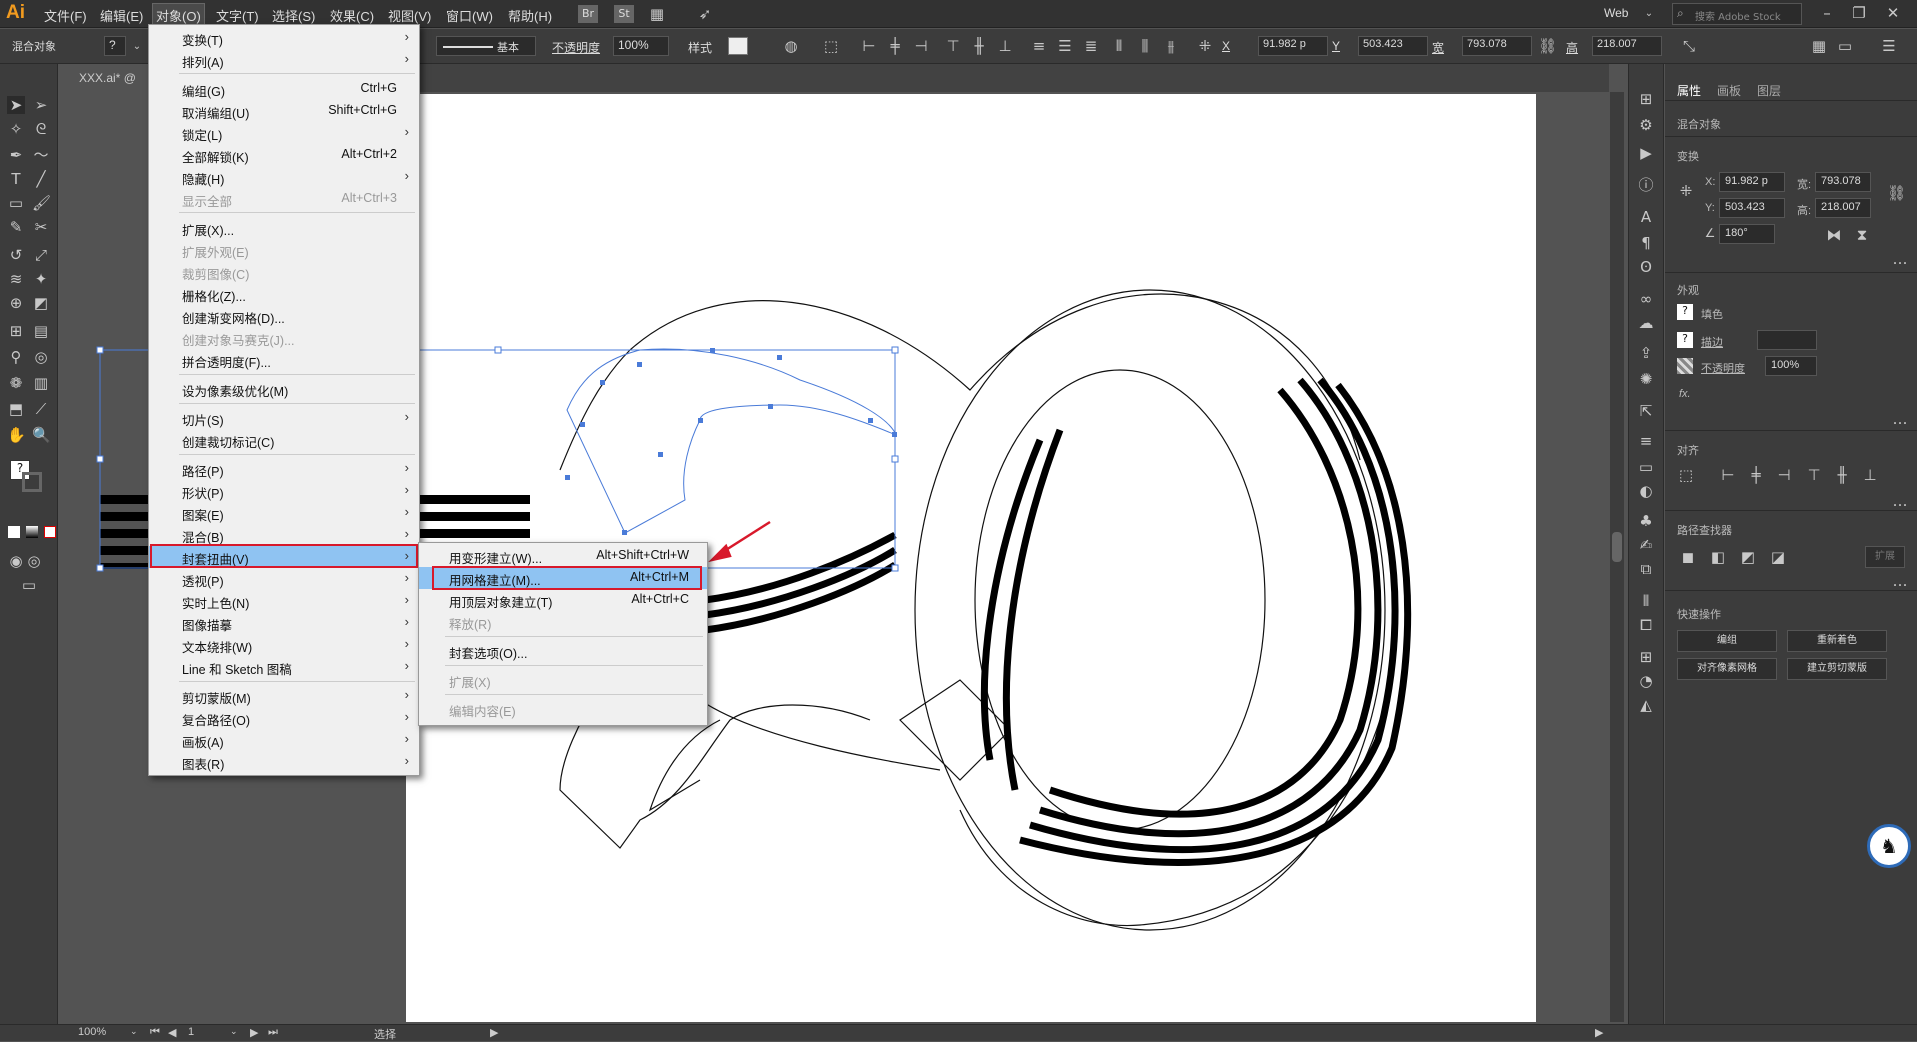 The image size is (1917, 1042). What do you see at coordinates (1787, 340) in the screenshot?
I see `stroke-weight-input` at bounding box center [1787, 340].